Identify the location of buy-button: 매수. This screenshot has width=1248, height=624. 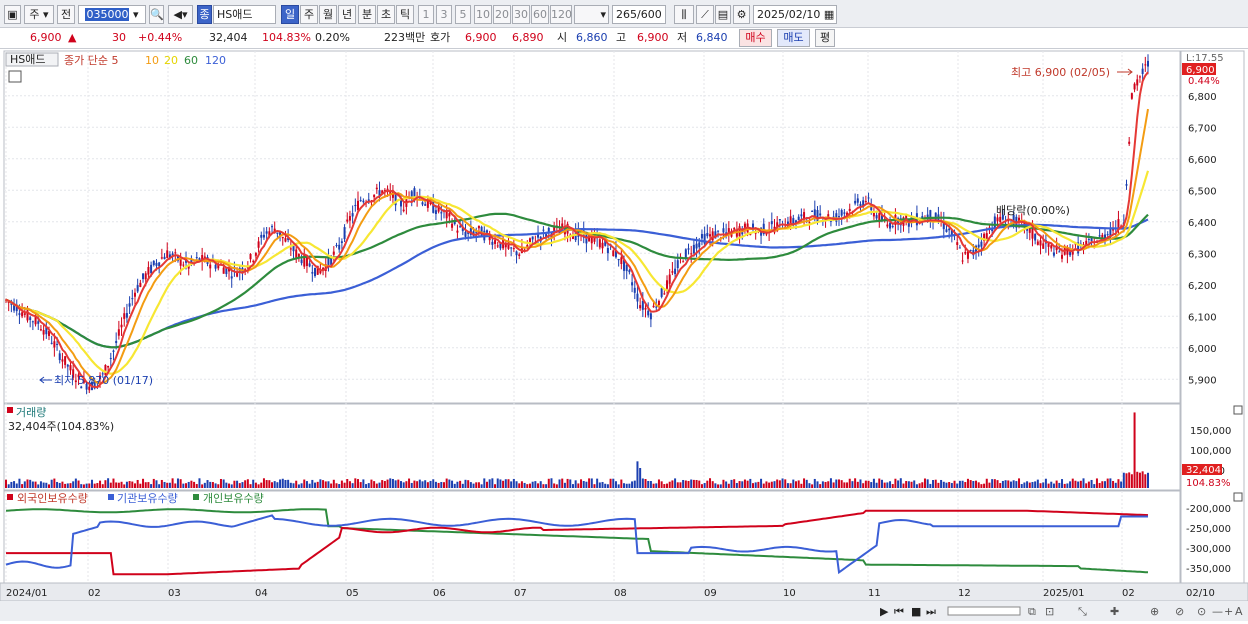
(755, 38).